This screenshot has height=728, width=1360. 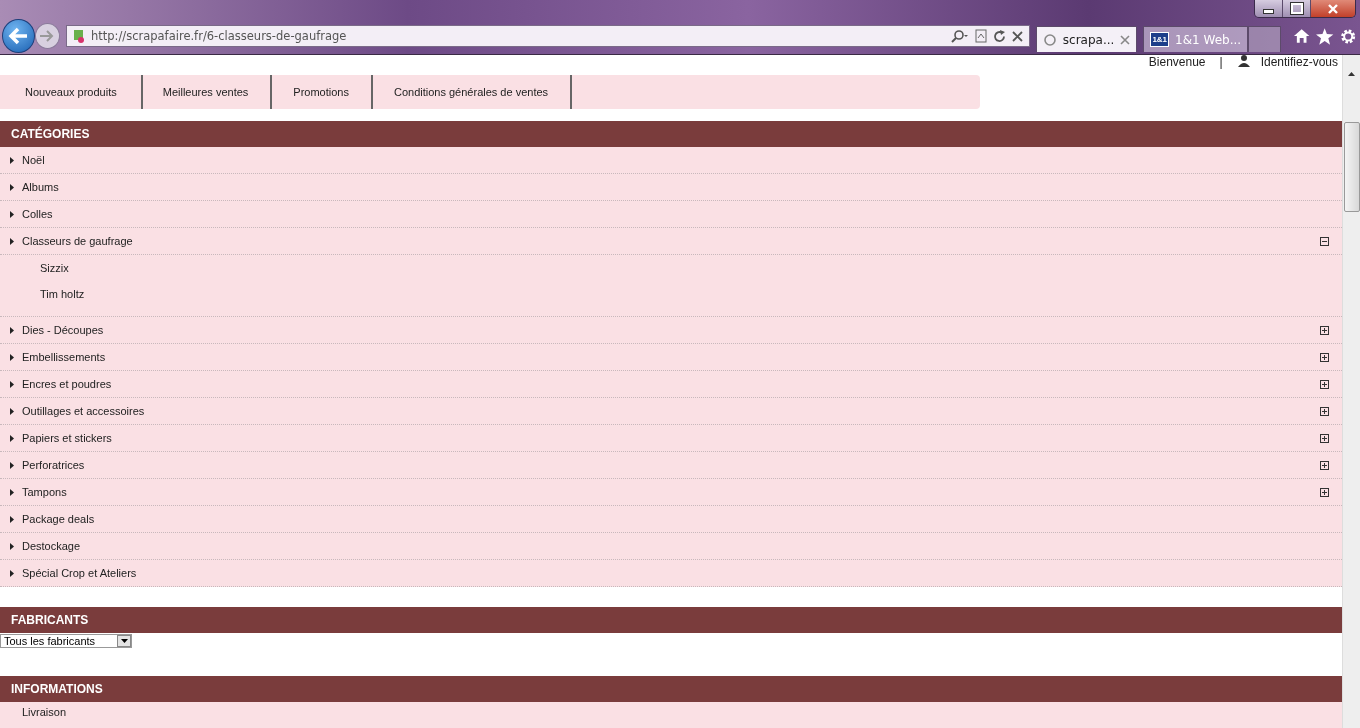 I want to click on category-link: Tampons, so click(x=44, y=492).